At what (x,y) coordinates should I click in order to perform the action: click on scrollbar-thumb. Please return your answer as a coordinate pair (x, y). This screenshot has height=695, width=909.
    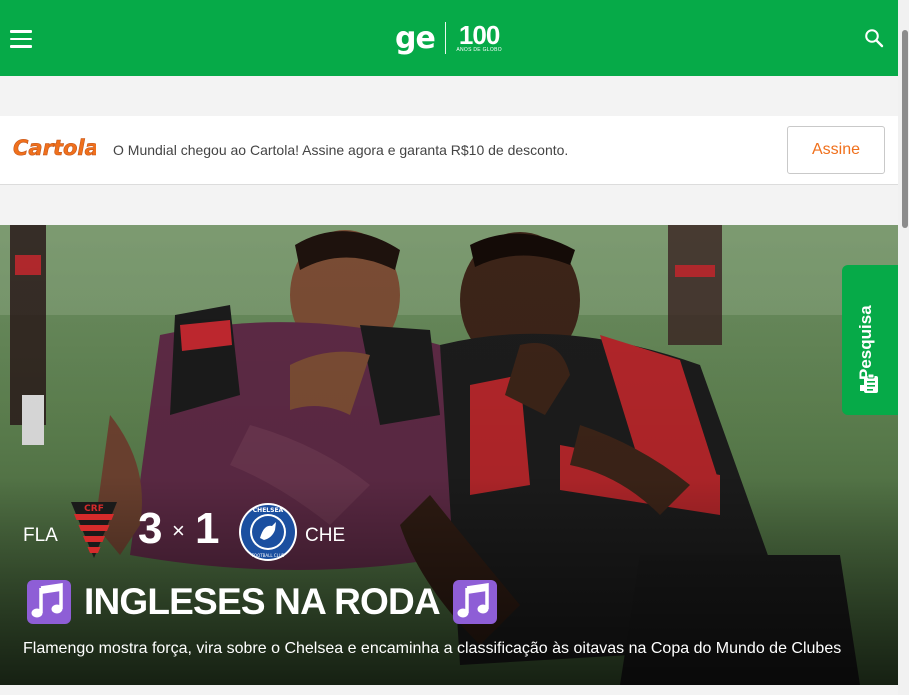
    Looking at the image, I should click on (905, 129).